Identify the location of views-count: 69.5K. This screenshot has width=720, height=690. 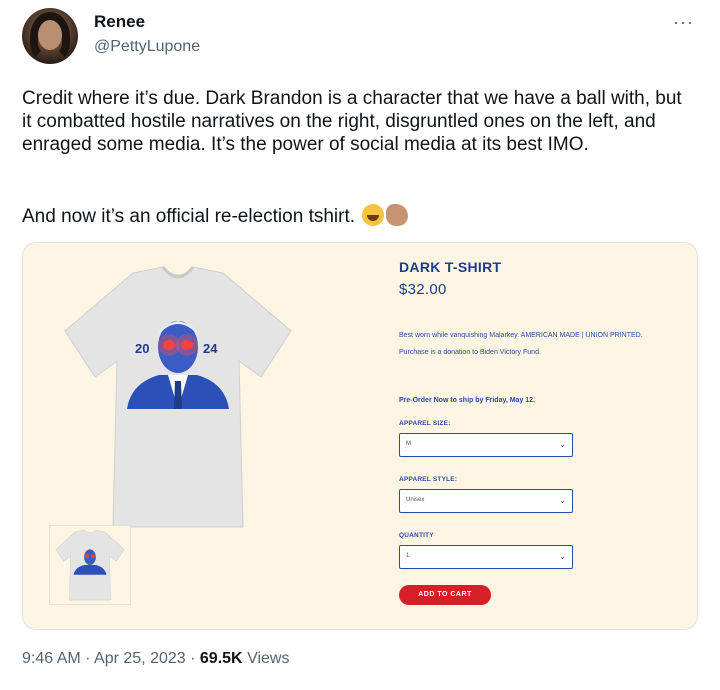
(221, 658).